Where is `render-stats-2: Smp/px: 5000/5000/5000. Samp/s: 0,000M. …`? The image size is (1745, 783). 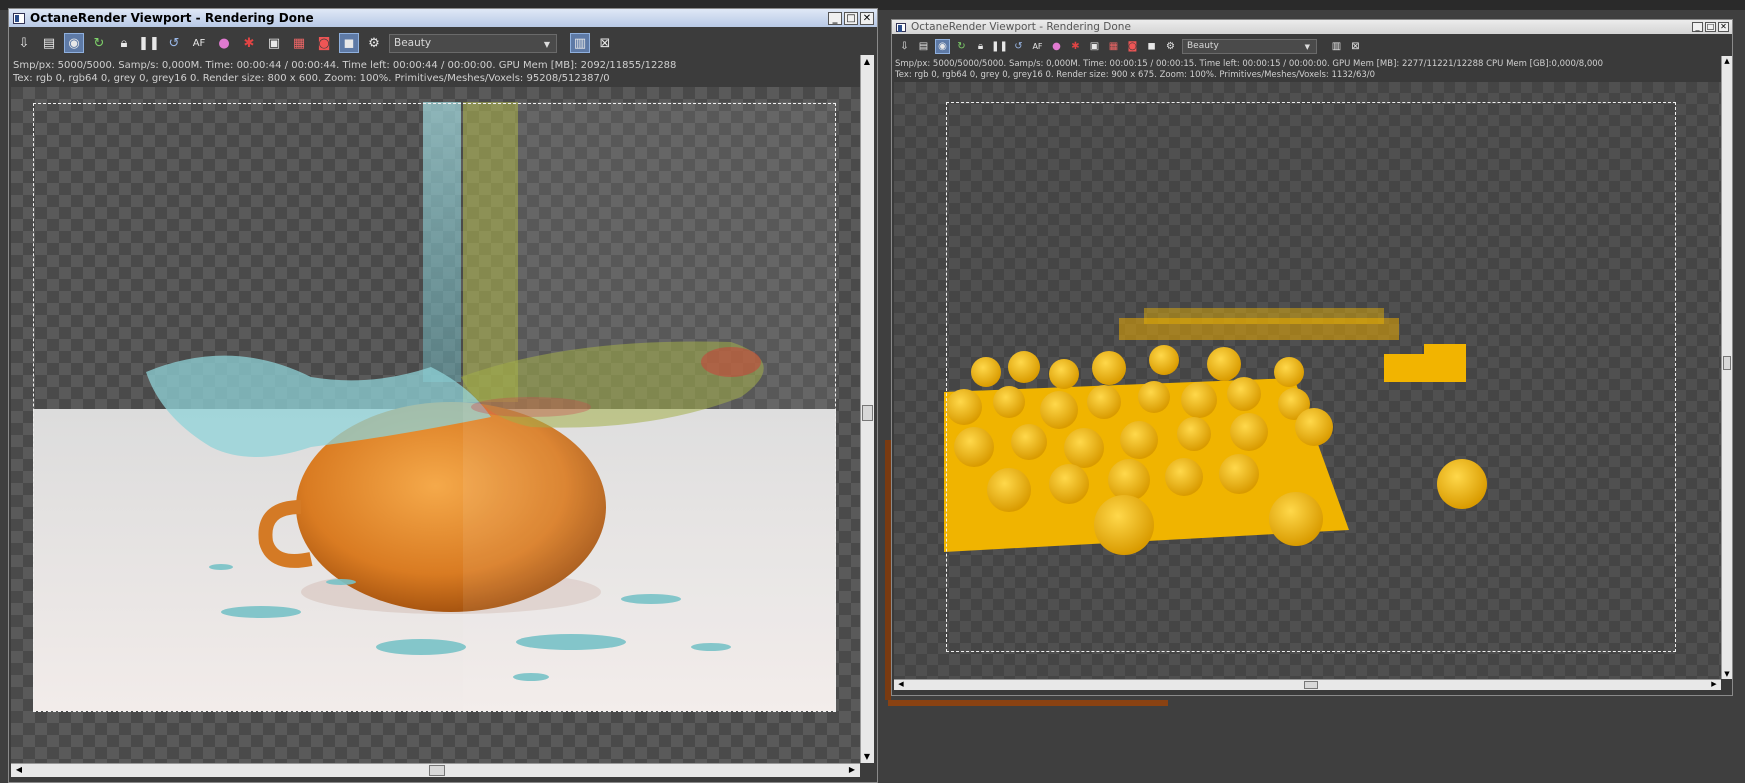
render-stats-2: Smp/px: 5000/5000/5000. Samp/s: 0,000M. … is located at coordinates (1249, 70).